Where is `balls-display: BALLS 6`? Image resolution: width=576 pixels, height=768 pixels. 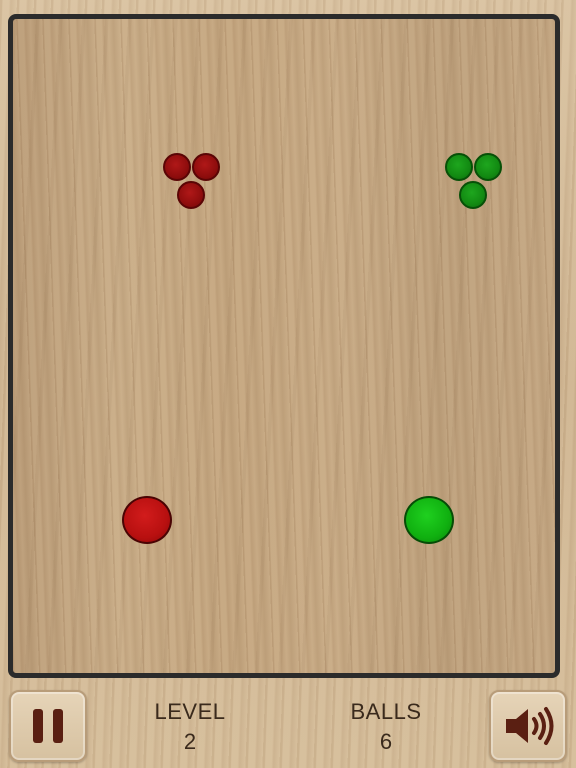 balls-display: BALLS 6 is located at coordinates (386, 728).